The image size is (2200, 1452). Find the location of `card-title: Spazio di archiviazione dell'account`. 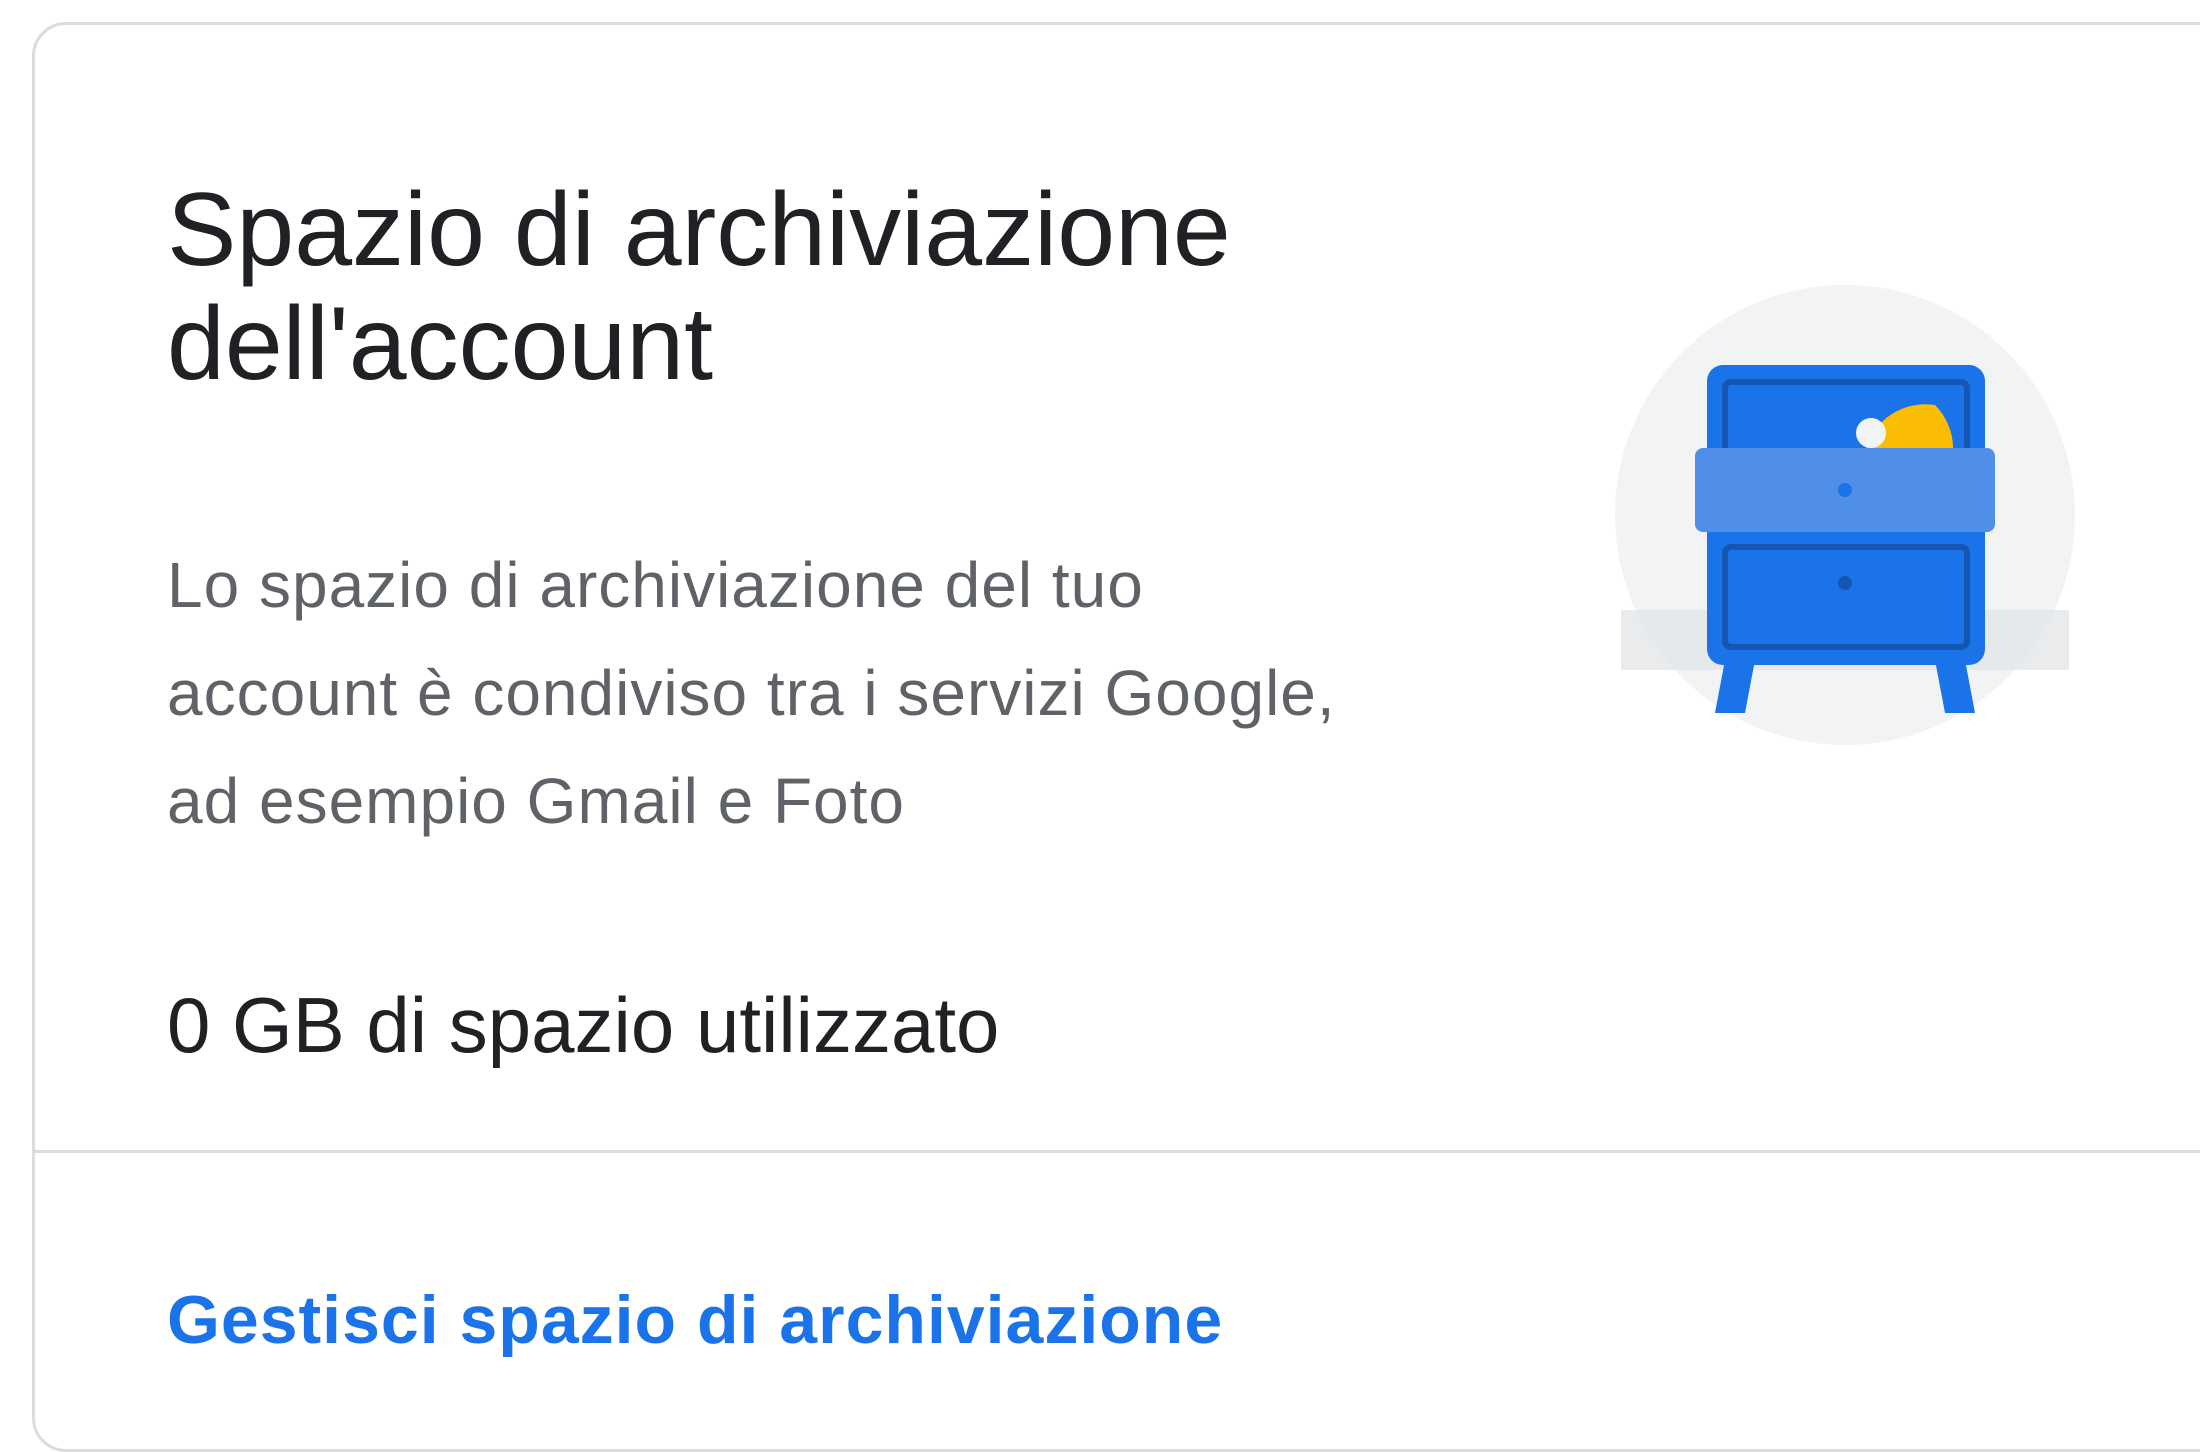

card-title: Spazio di archiviazione dell'account is located at coordinates (699, 287).